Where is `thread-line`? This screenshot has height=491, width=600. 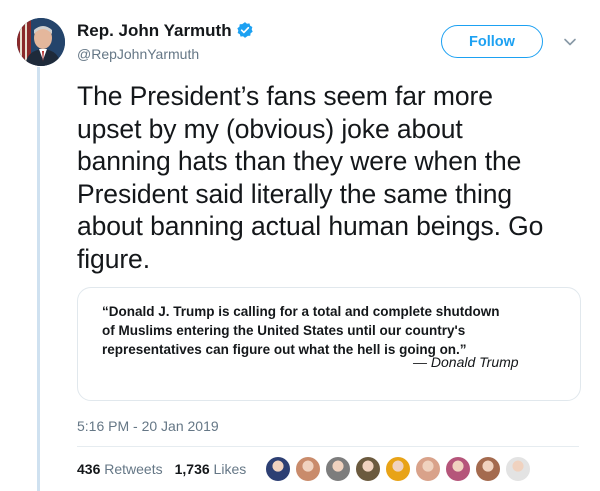
thread-line is located at coordinates (38, 279).